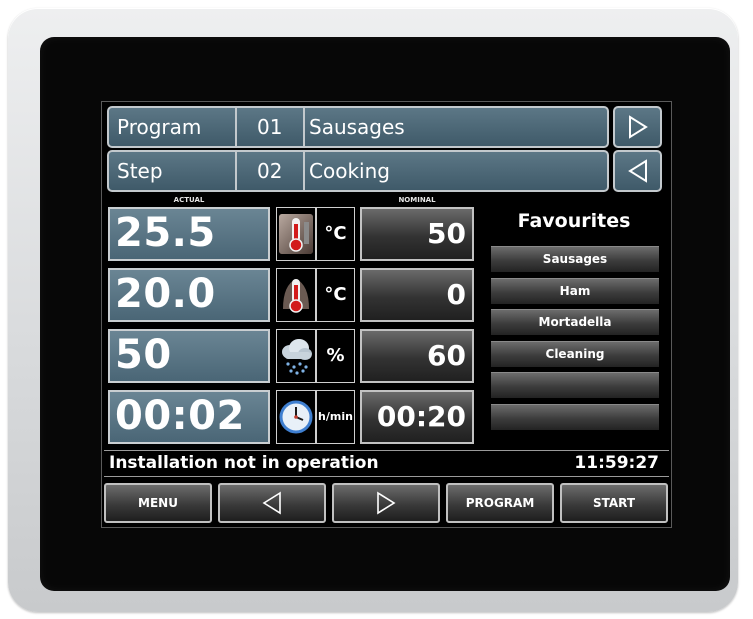  I want to click on program-button: PROGRAM, so click(500, 503).